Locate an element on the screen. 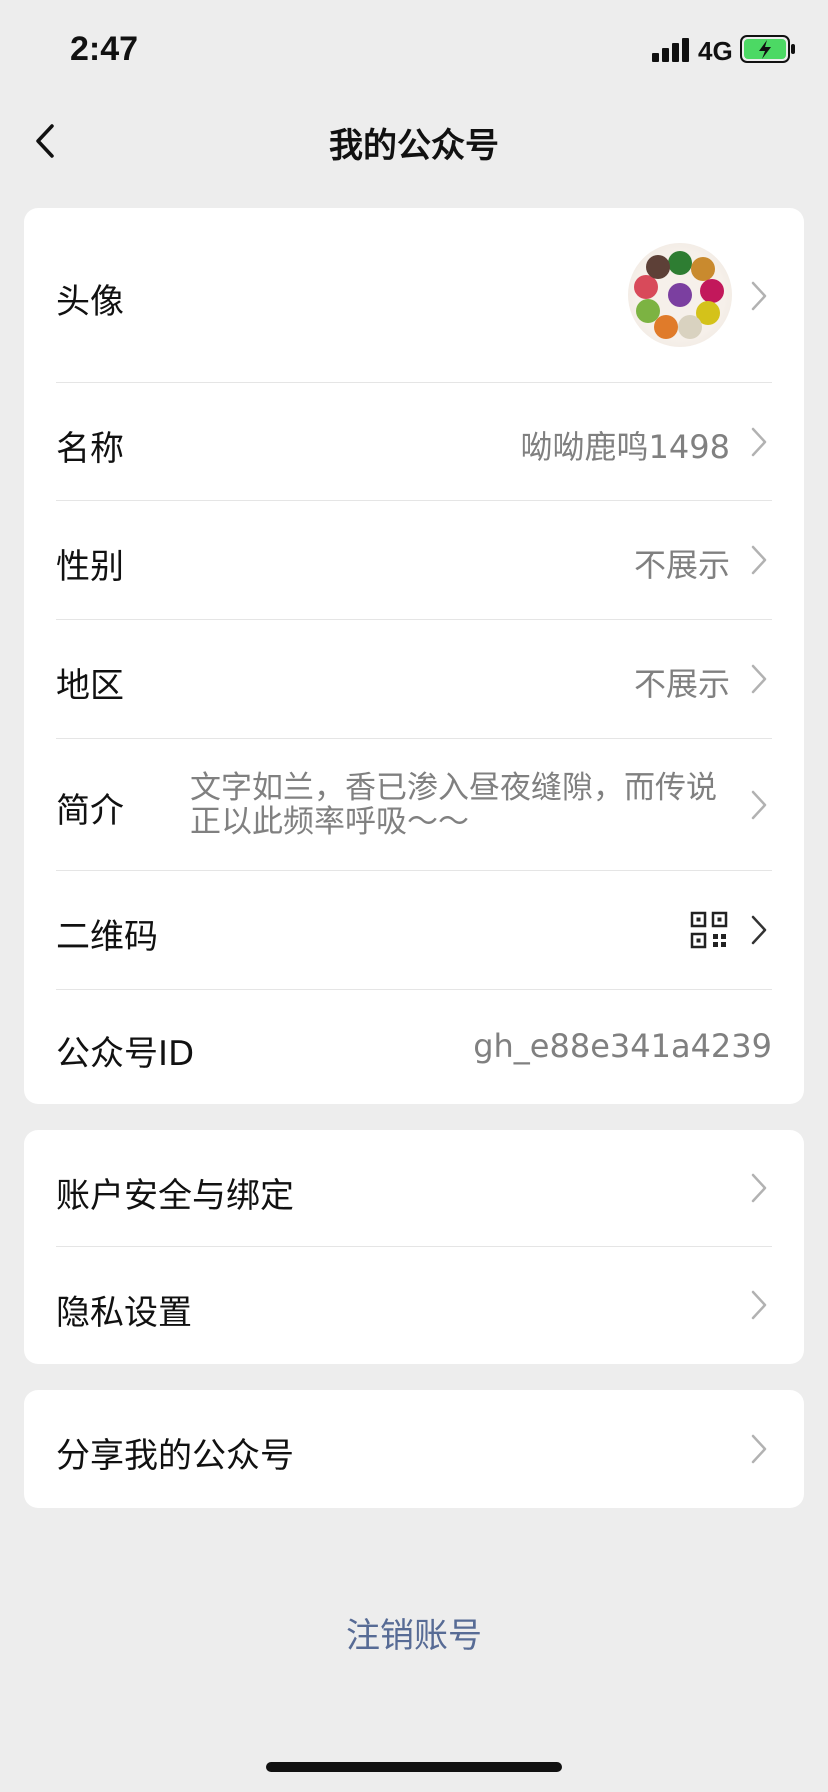 This screenshot has width=828, height=1792. region-row: 地区 不展示 is located at coordinates (414, 679).